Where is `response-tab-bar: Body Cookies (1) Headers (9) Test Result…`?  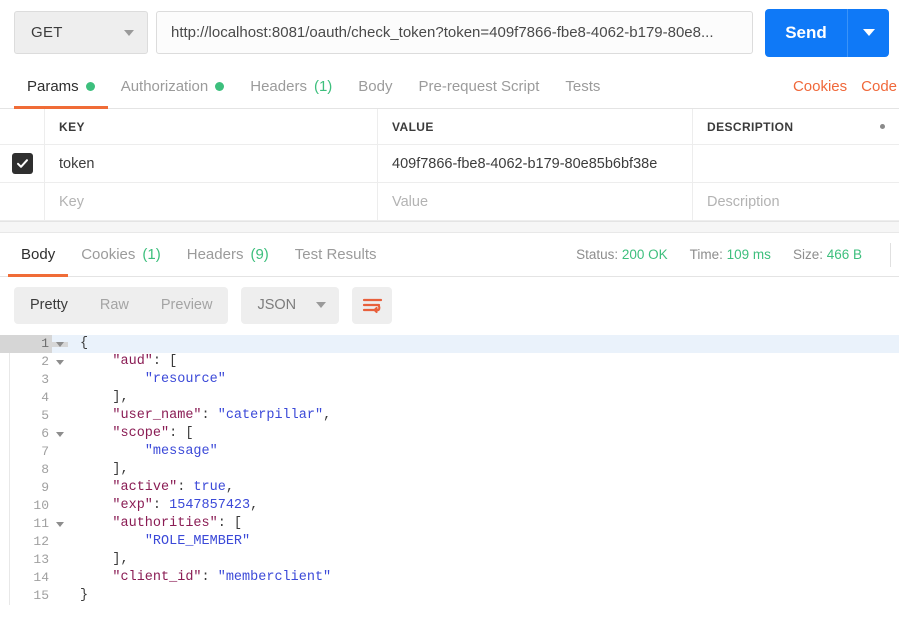 response-tab-bar: Body Cookies (1) Headers (9) Test Result… is located at coordinates (449, 255).